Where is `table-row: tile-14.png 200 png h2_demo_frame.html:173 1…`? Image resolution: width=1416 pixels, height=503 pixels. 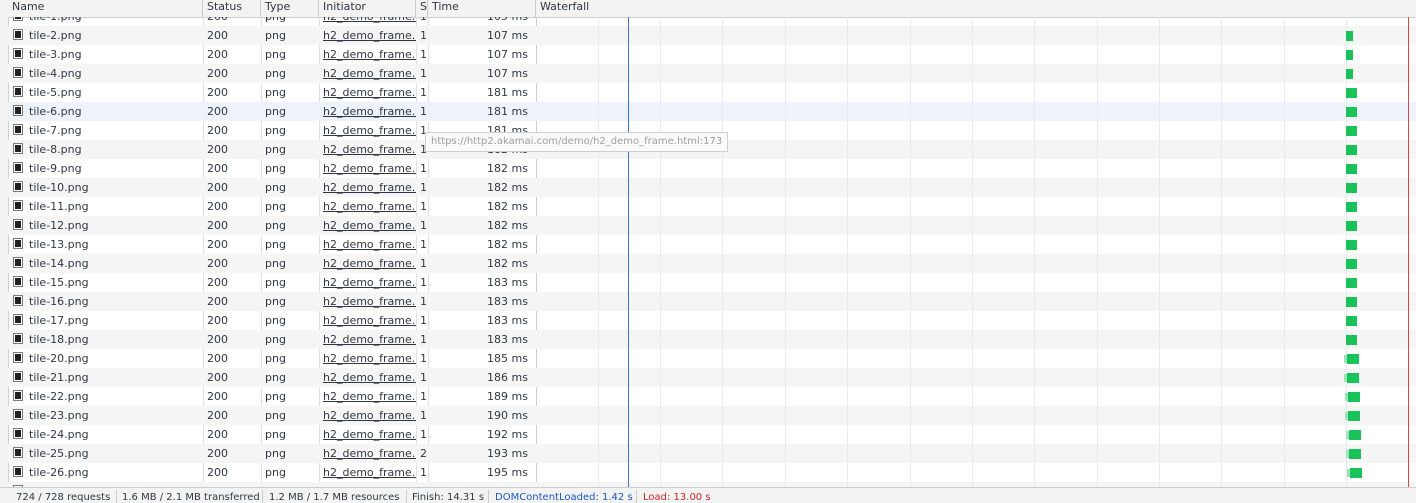 table-row: tile-14.png 200 png h2_demo_frame.html:173 1… is located at coordinates (712, 263).